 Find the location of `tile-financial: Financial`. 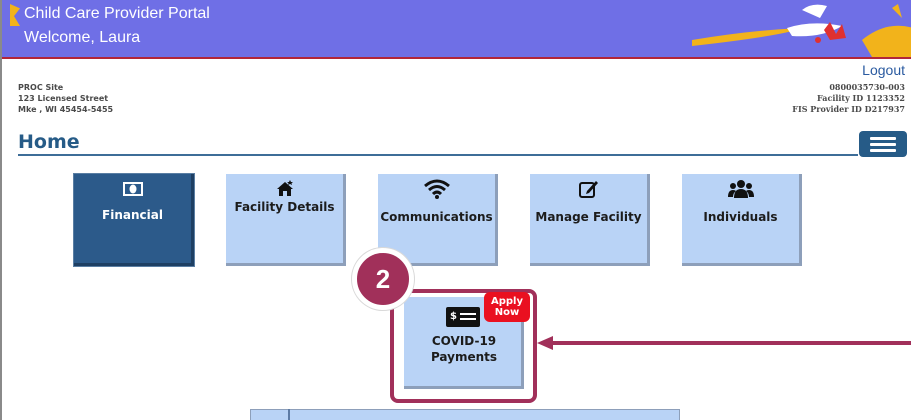

tile-financial: Financial is located at coordinates (134, 220).